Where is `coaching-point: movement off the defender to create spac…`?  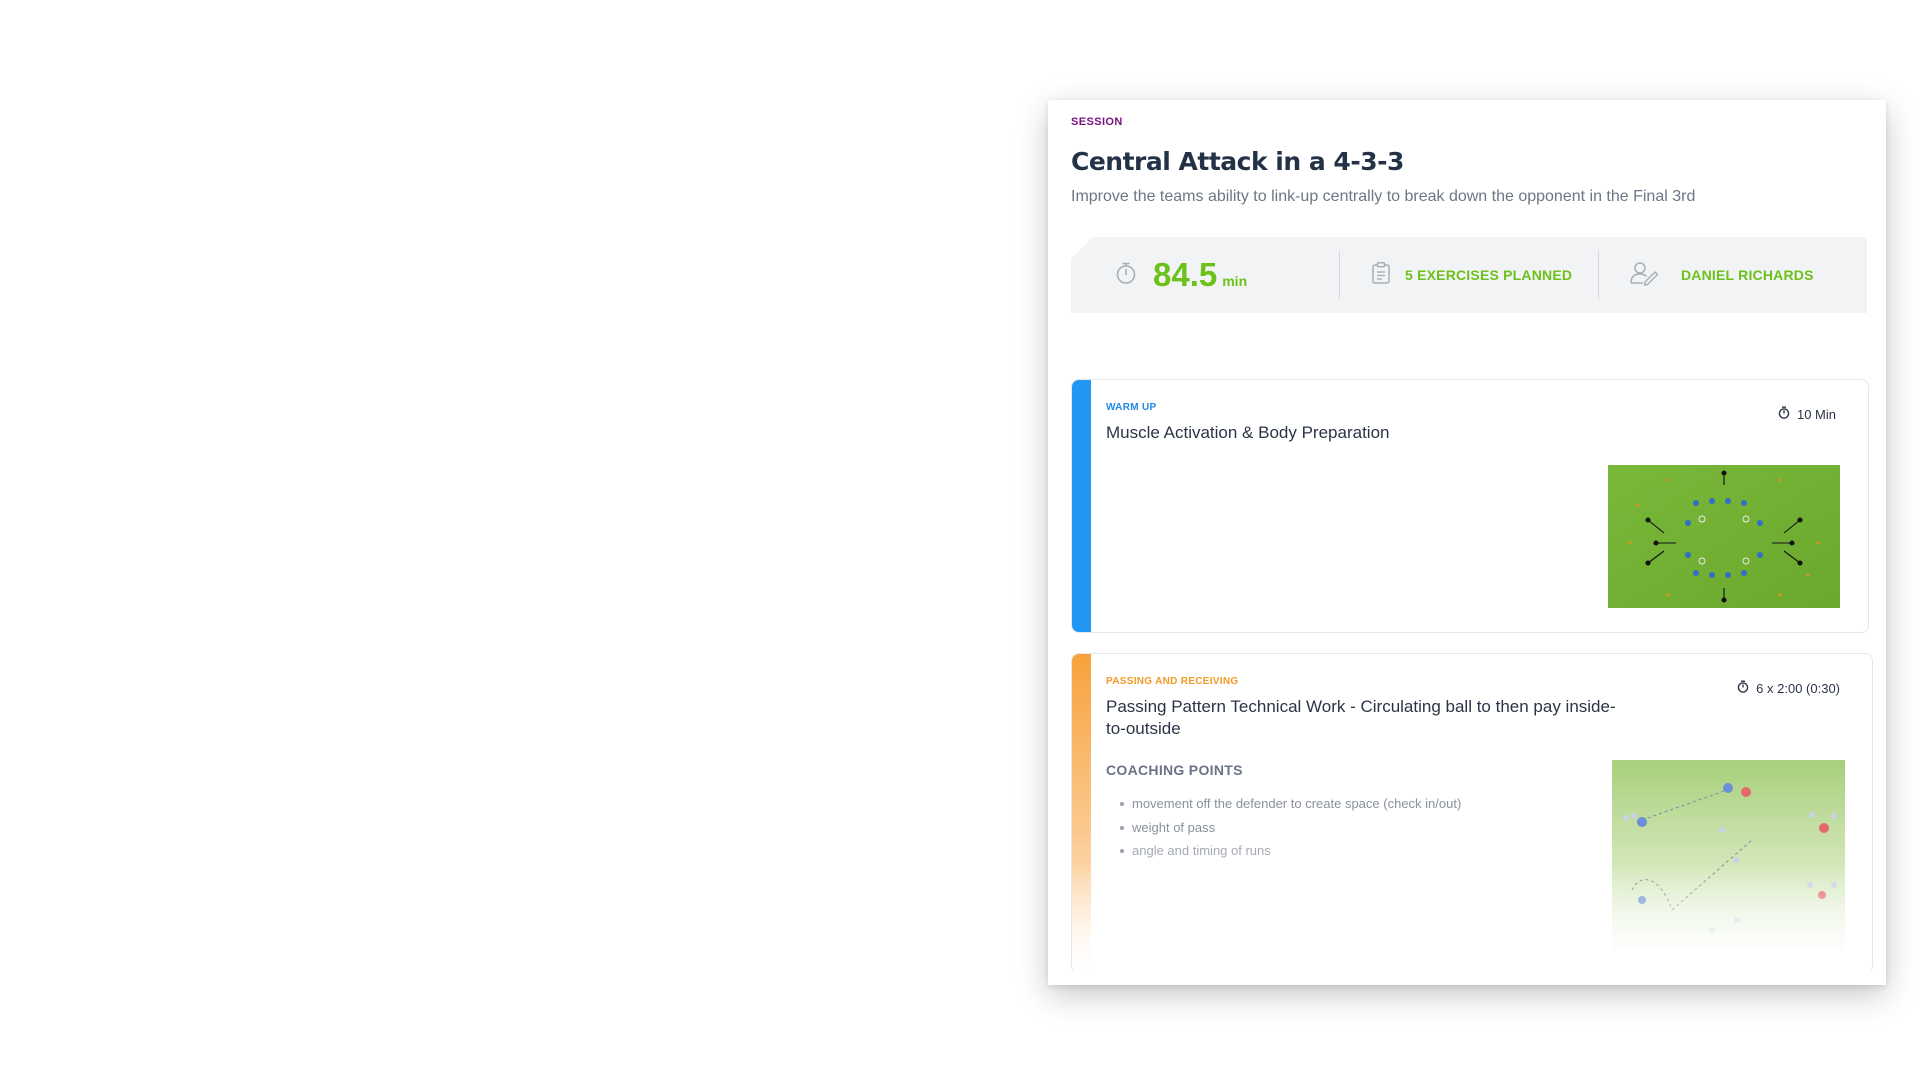 coaching-point: movement off the defender to create spac… is located at coordinates (1290, 804).